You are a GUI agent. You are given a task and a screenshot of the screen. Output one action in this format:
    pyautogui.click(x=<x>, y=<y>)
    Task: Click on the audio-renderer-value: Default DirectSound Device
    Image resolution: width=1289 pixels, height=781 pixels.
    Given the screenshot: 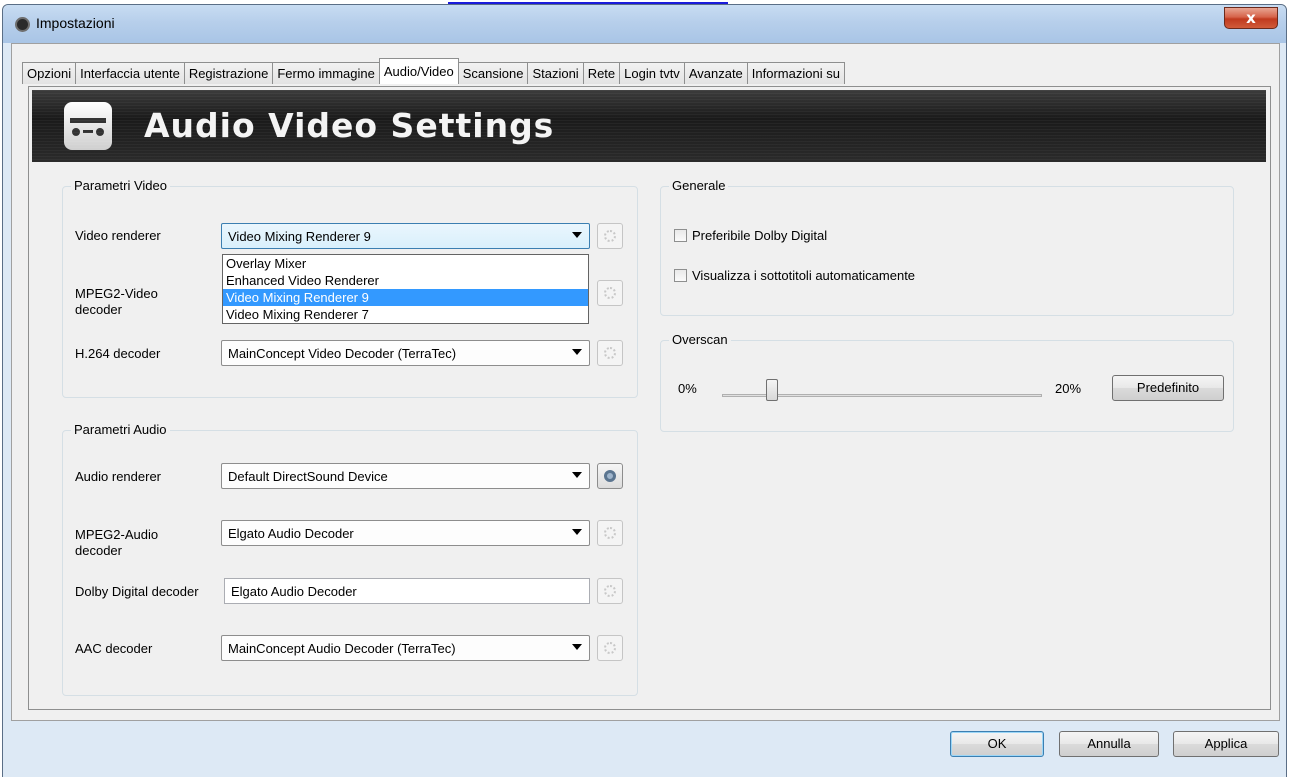 What is the action you would take?
    pyautogui.click(x=308, y=476)
    